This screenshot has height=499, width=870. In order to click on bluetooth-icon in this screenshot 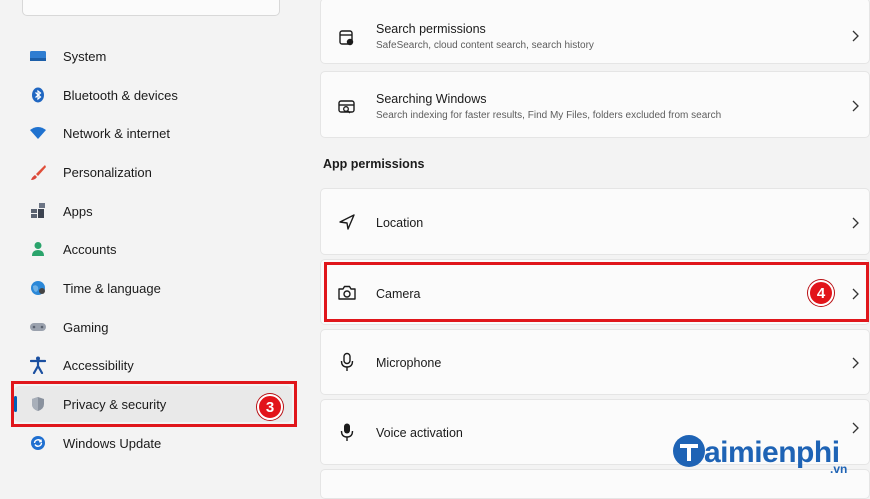, I will do `click(38, 95)`.